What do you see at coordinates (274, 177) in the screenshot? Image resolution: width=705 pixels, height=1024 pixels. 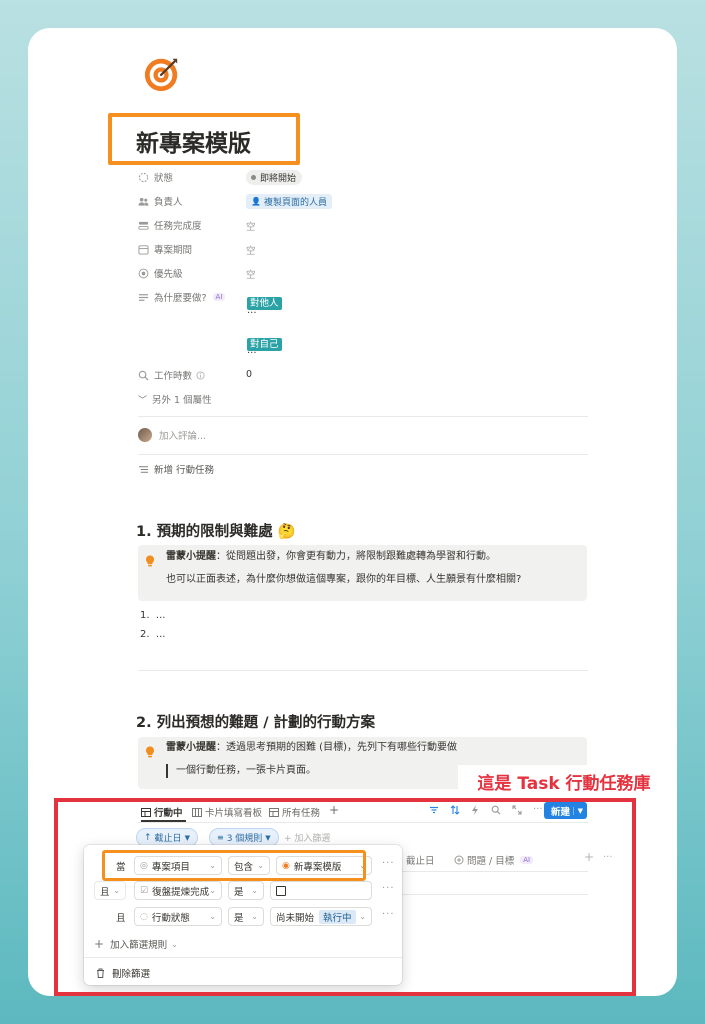 I see `status-badge: 即將開始` at bounding box center [274, 177].